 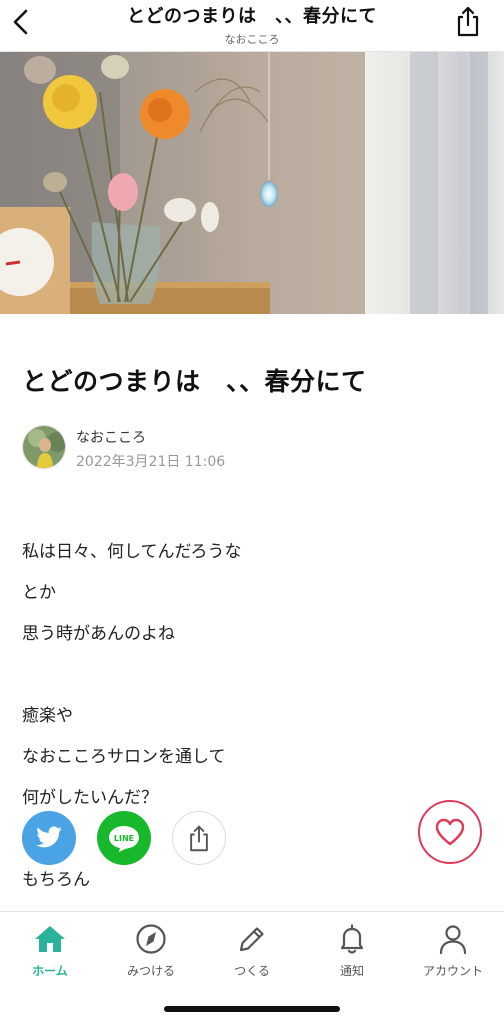 What do you see at coordinates (352, 939) in the screenshot?
I see `bell-icon` at bounding box center [352, 939].